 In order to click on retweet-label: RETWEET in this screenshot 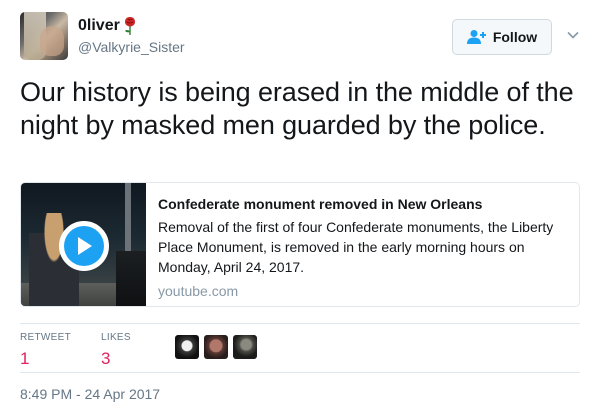, I will do `click(45, 337)`.